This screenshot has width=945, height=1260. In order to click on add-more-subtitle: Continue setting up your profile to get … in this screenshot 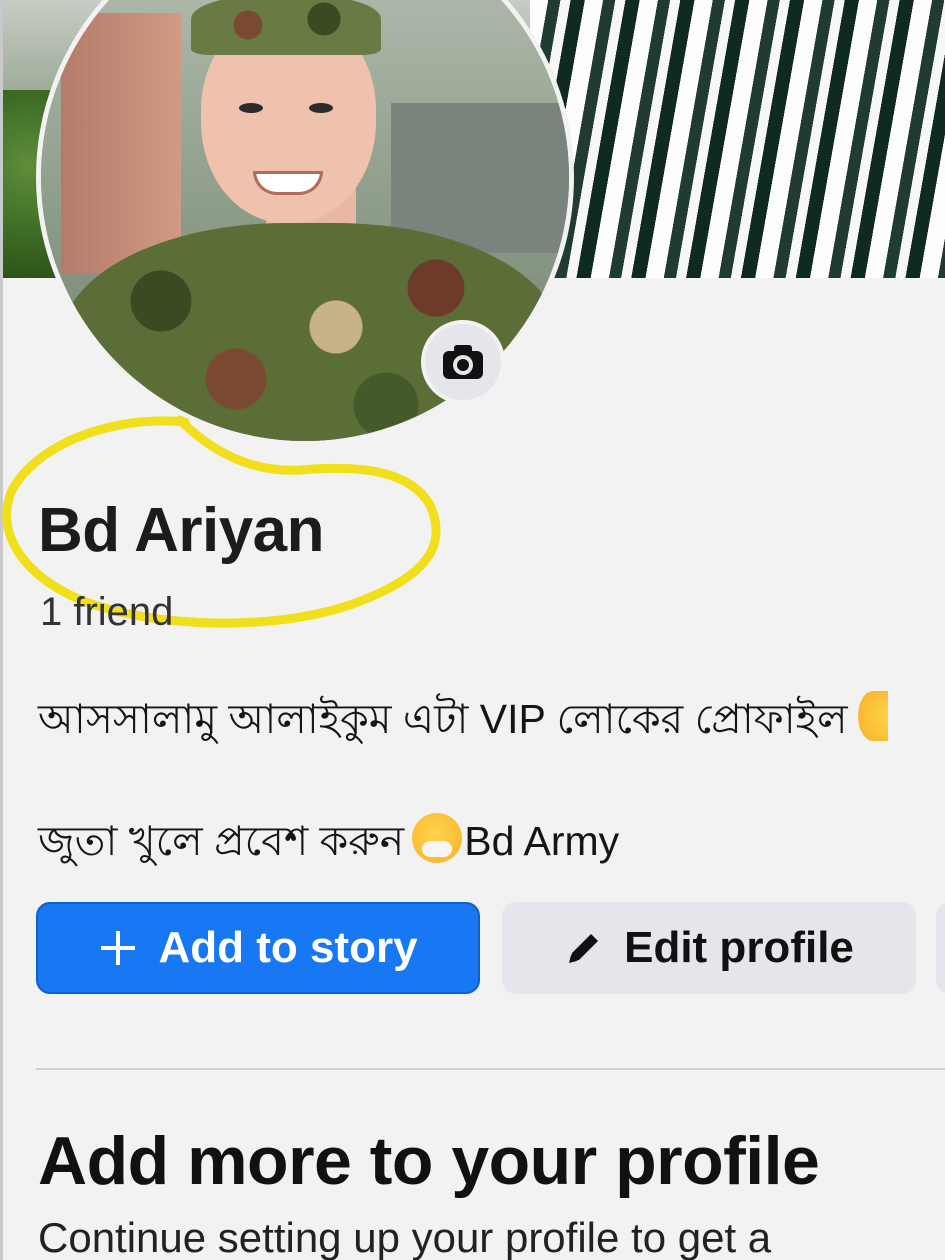, I will do `click(405, 1237)`.